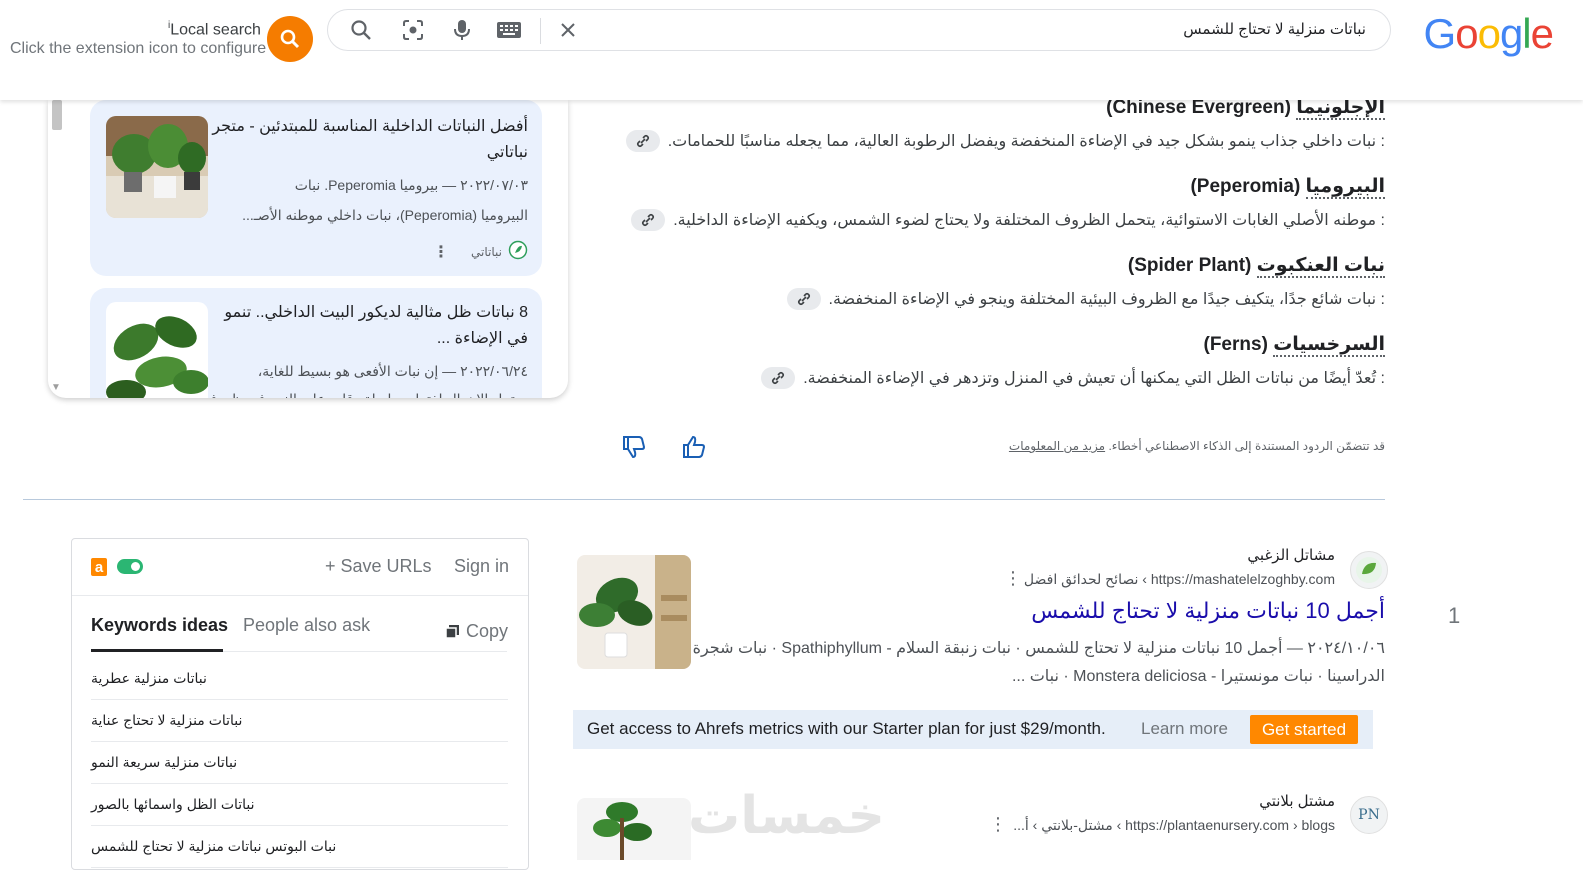 Image resolution: width=1583 pixels, height=870 pixels. What do you see at coordinates (99, 567) in the screenshot?
I see `ahrefs-logo-icon: a` at bounding box center [99, 567].